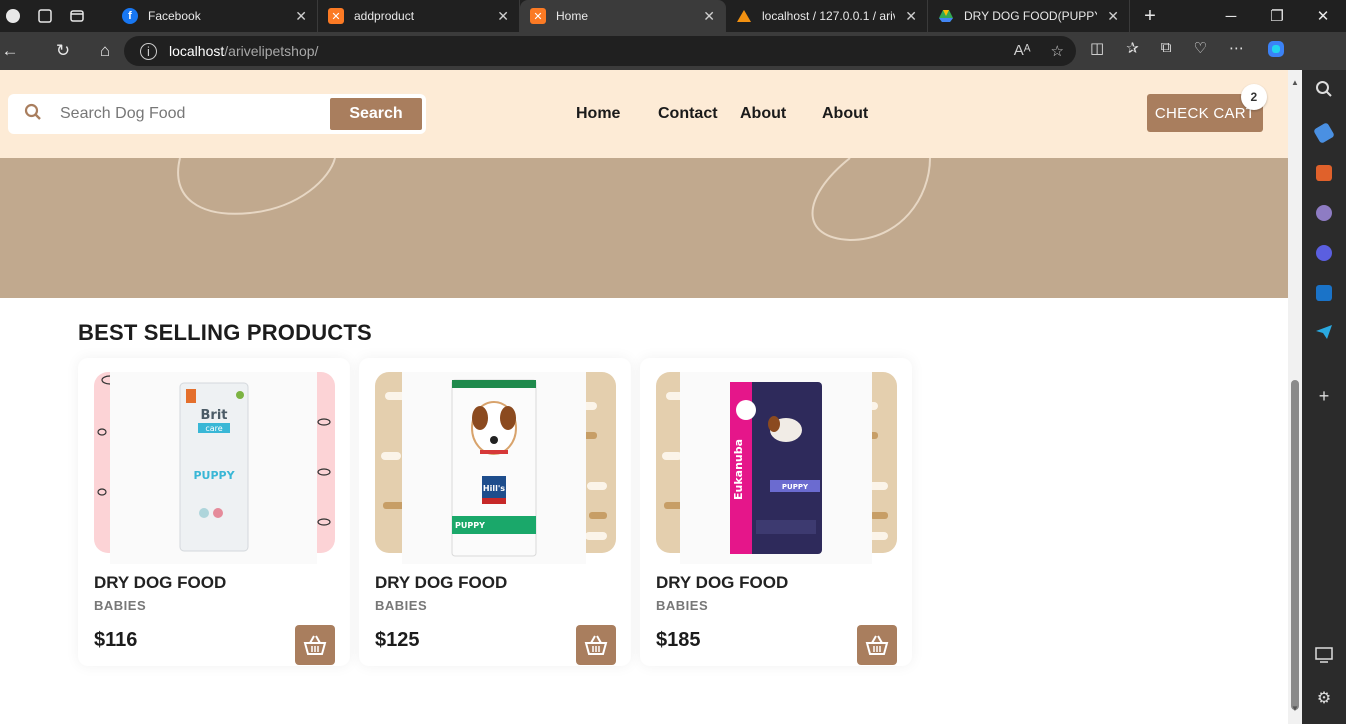 Image resolution: width=1346 pixels, height=724 pixels. I want to click on nav-home: Home, so click(598, 114).